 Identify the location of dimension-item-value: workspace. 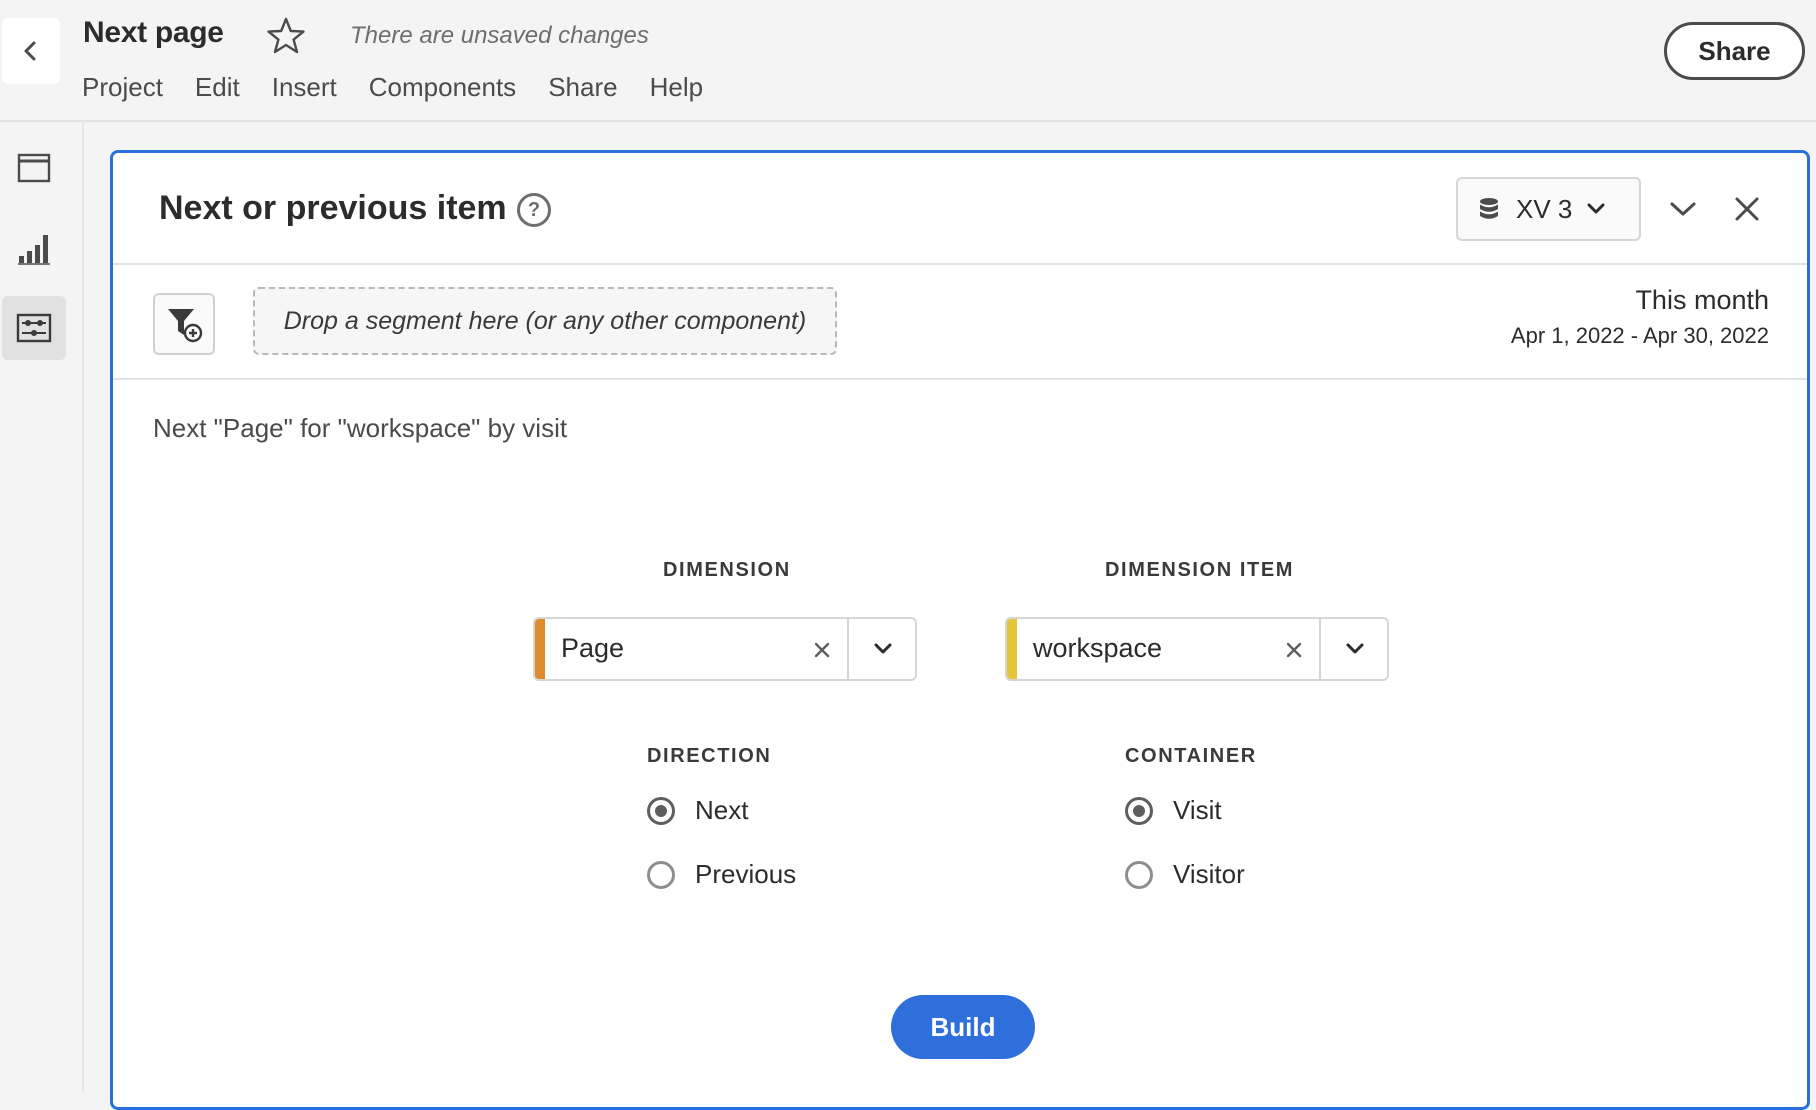
(1098, 648).